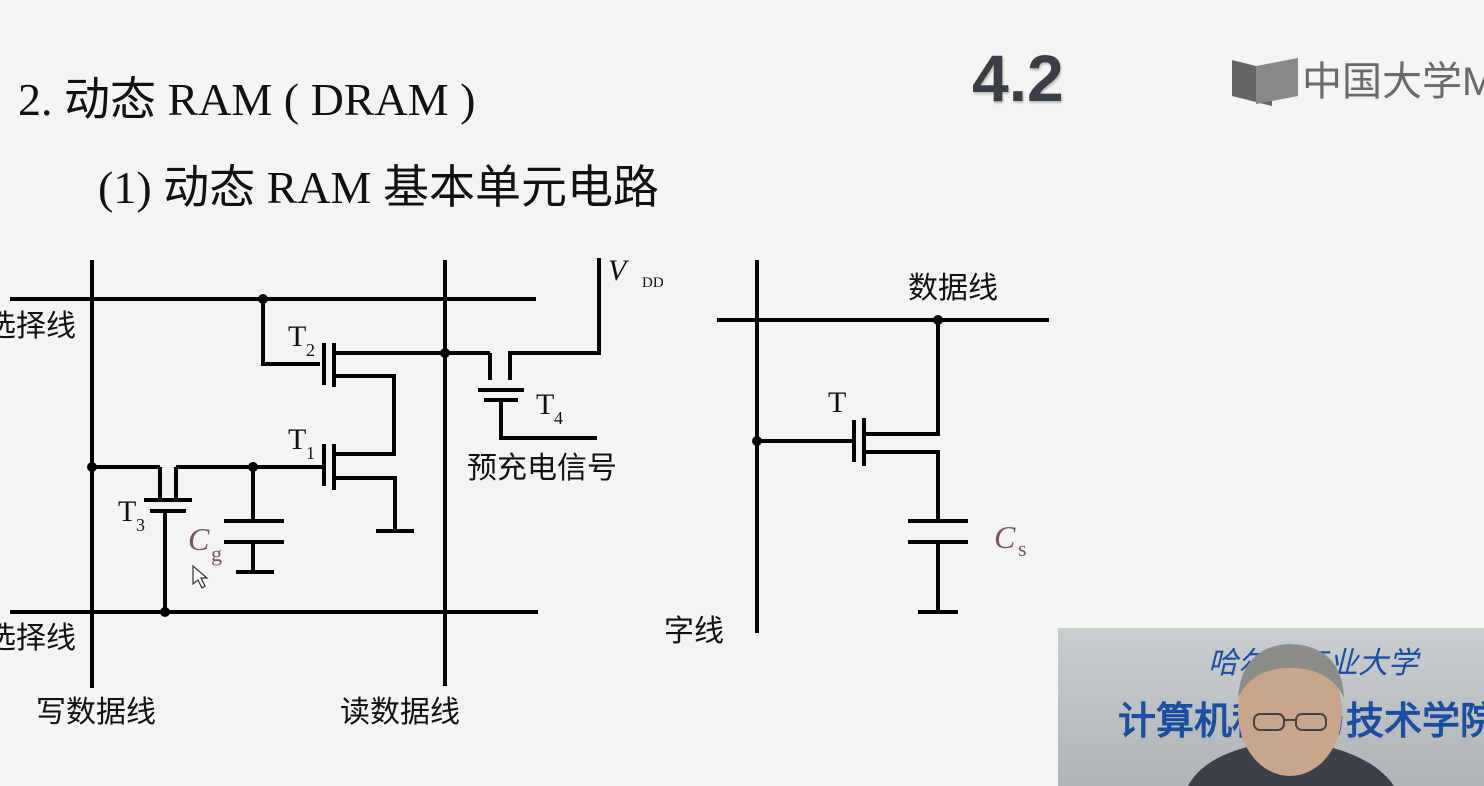 The image size is (1484, 786). Describe the element at coordinates (216, 553) in the screenshot. I see `label-cg-sub: g` at that location.